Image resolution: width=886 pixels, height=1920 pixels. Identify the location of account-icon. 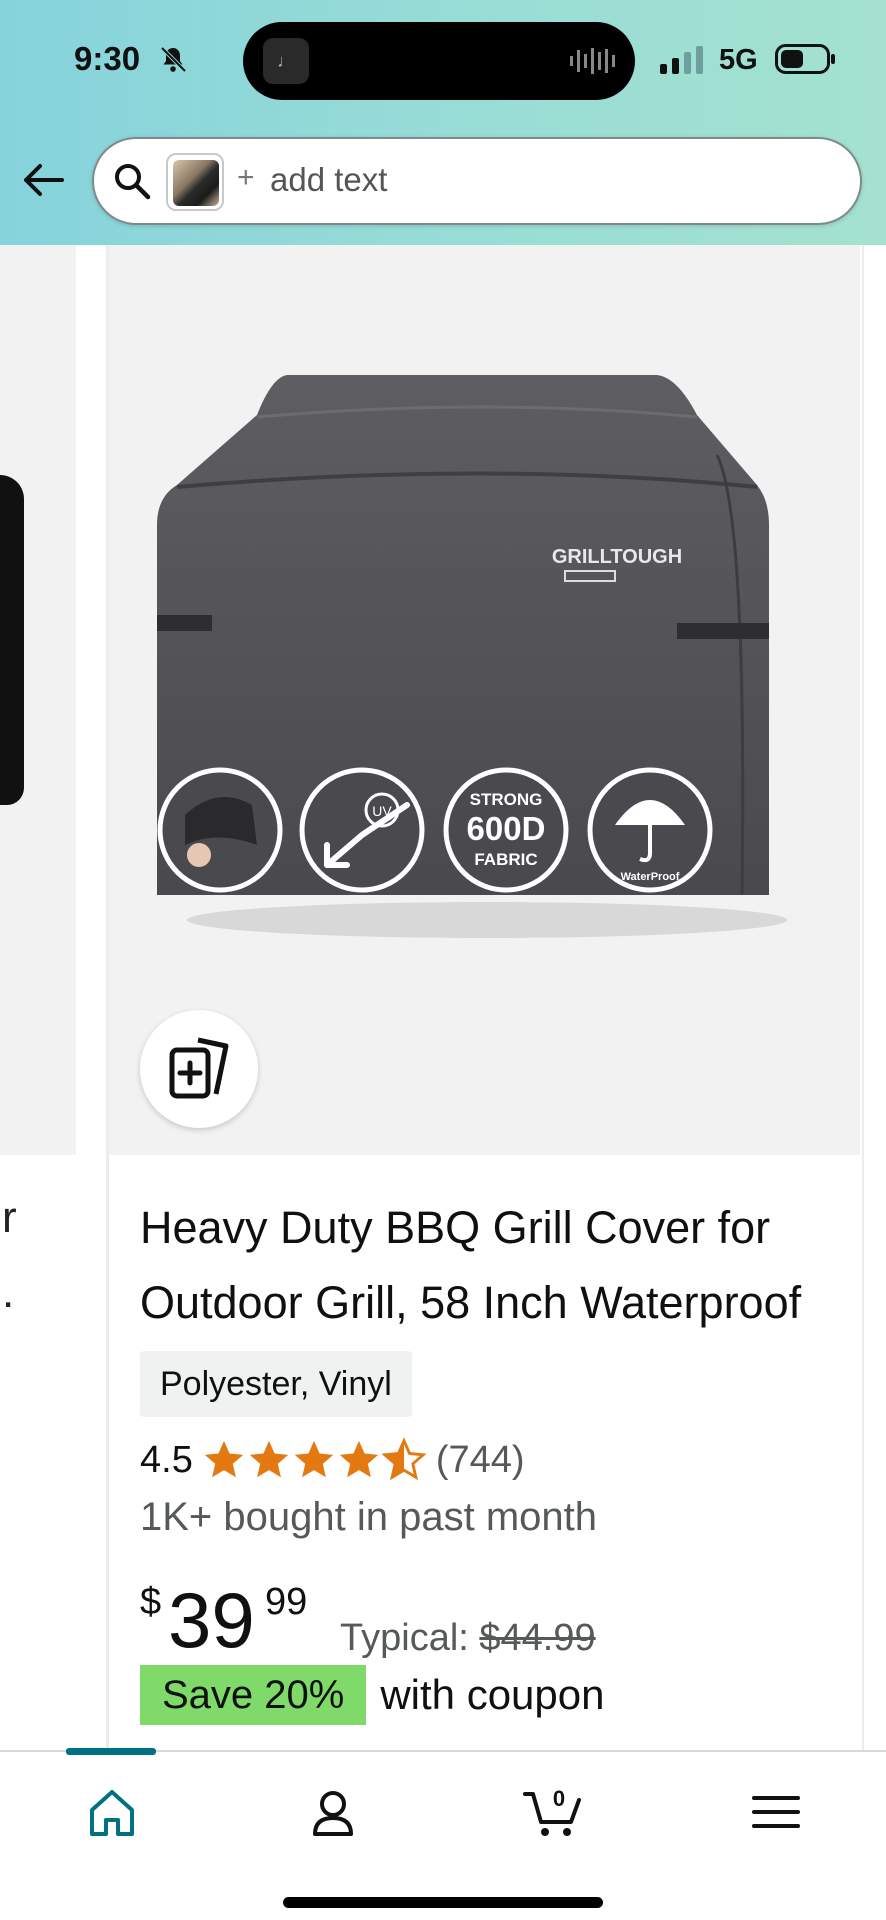
(333, 1812).